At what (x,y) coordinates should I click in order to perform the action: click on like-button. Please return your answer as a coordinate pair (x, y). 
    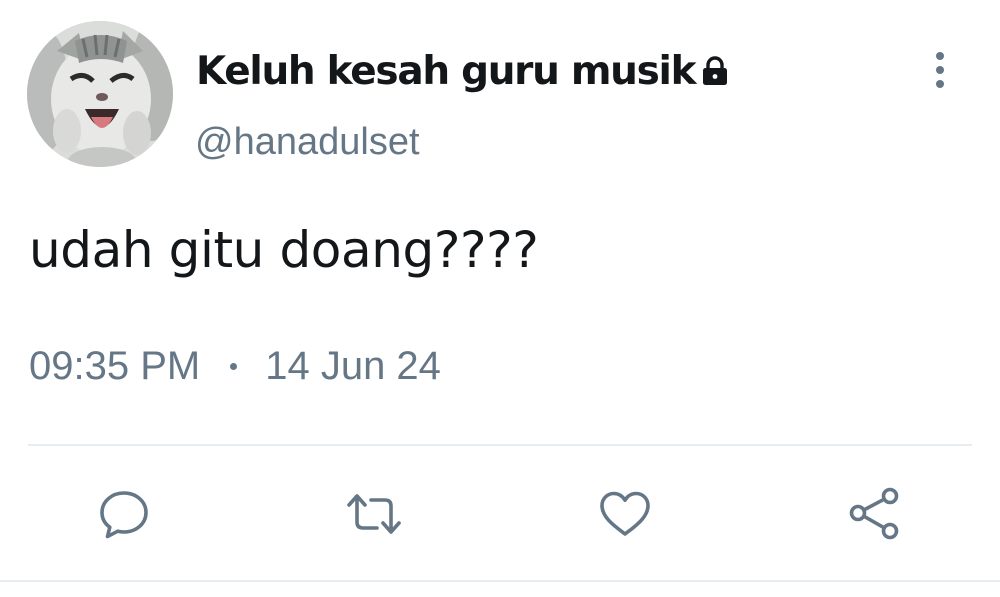
    Looking at the image, I should click on (625, 514).